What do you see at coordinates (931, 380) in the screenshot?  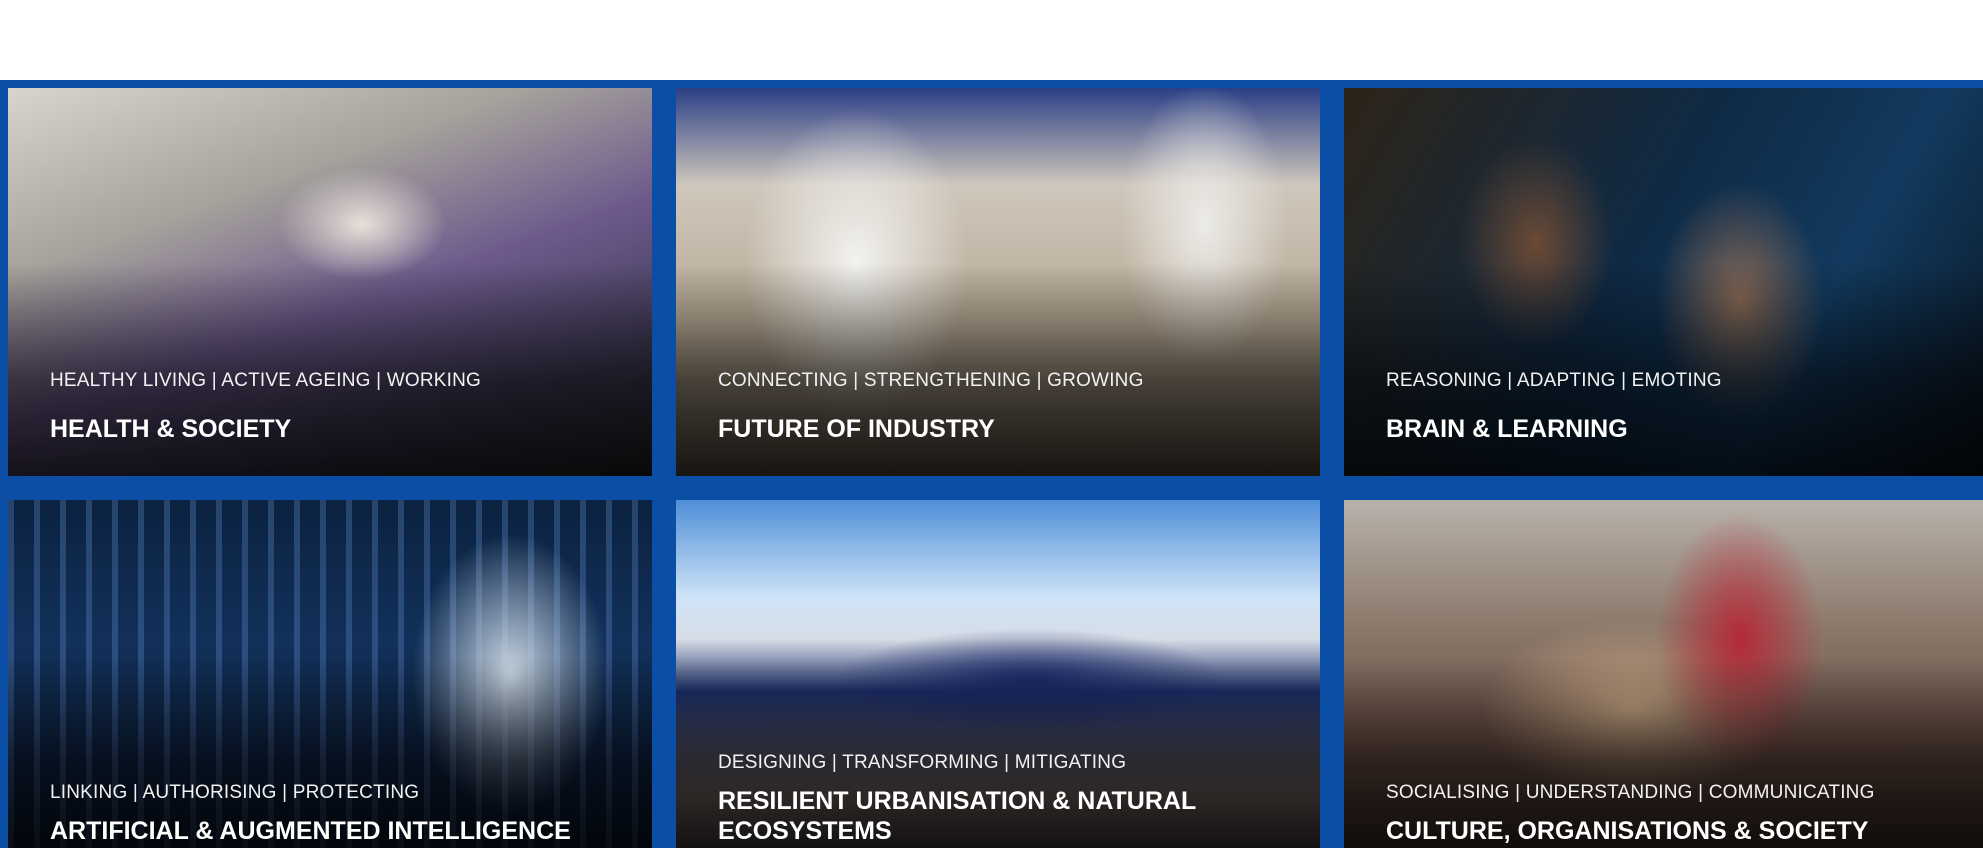 I see `tile-tags: CONNECTING | STRENGTHENING | GROWING` at bounding box center [931, 380].